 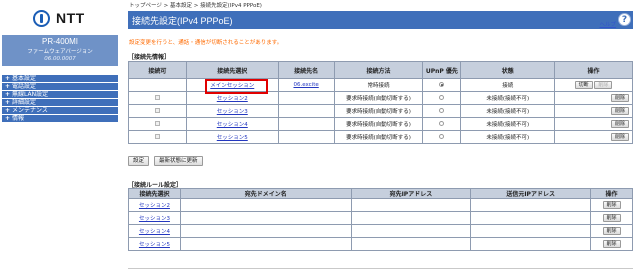 I want to click on sidebar-item-label: 電話設定, so click(x=24, y=86).